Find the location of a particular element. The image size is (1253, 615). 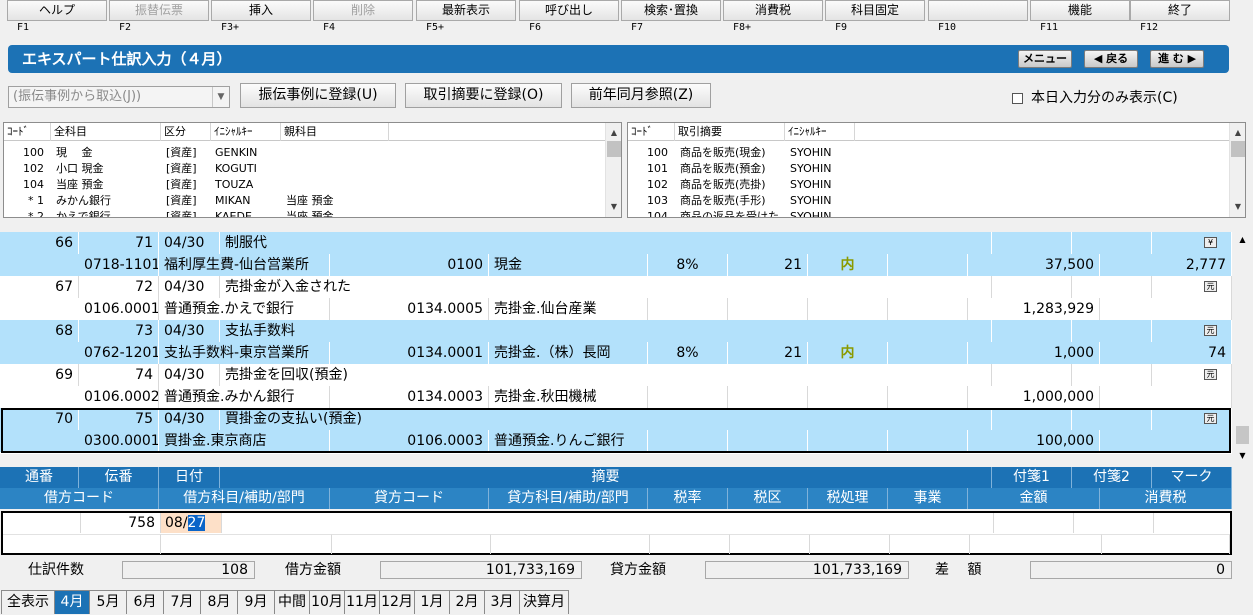

tab-10: 12月 is located at coordinates (397, 602).